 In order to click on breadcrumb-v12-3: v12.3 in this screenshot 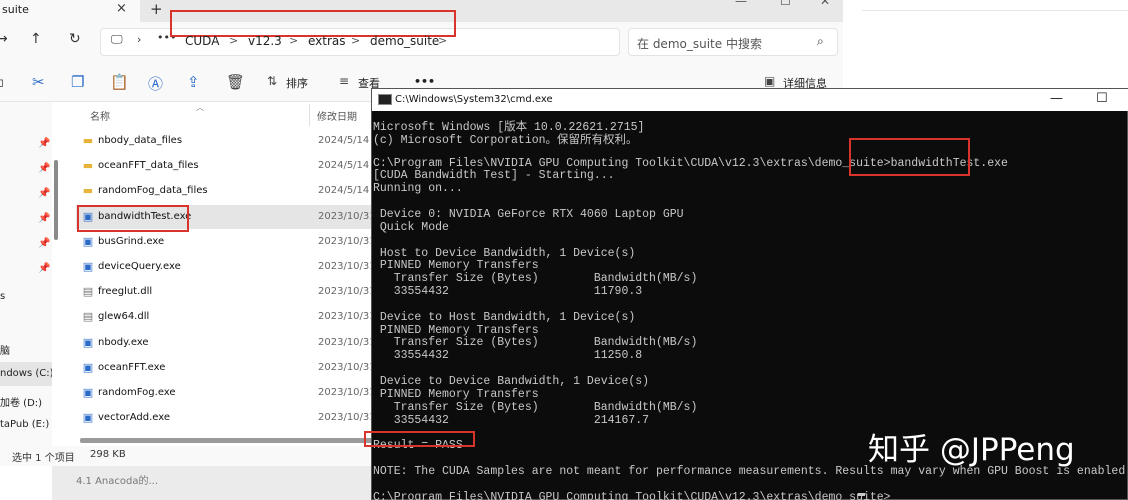, I will do `click(265, 41)`.